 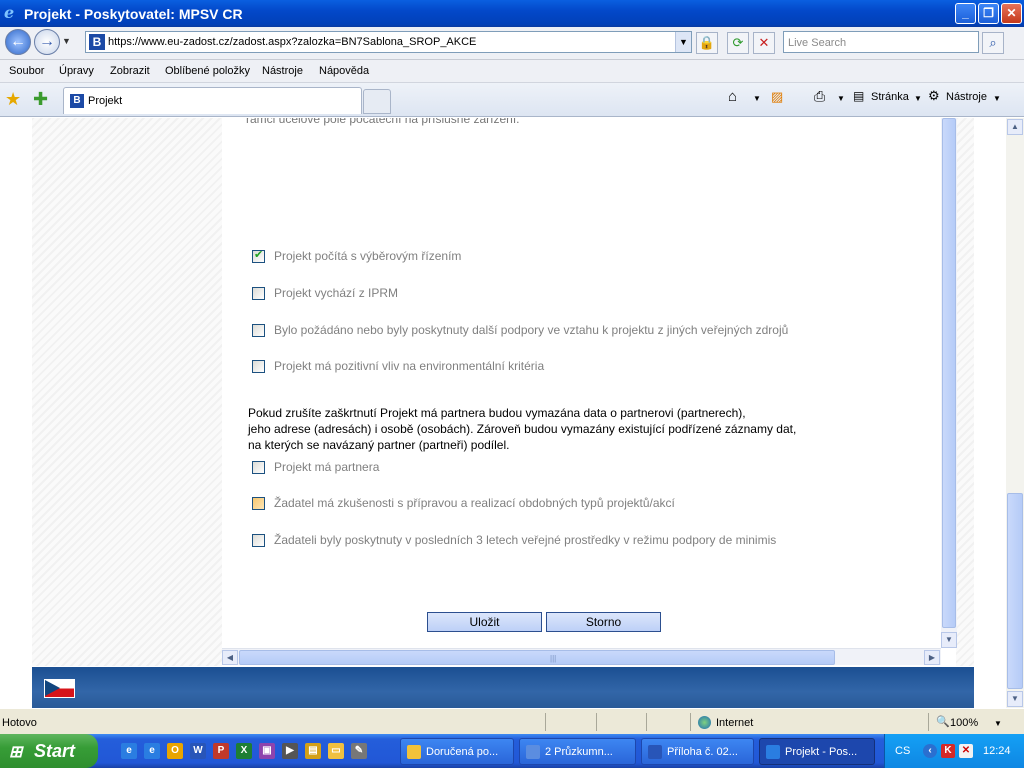 I want to click on security-lock-icon: 🔒, so click(x=707, y=43).